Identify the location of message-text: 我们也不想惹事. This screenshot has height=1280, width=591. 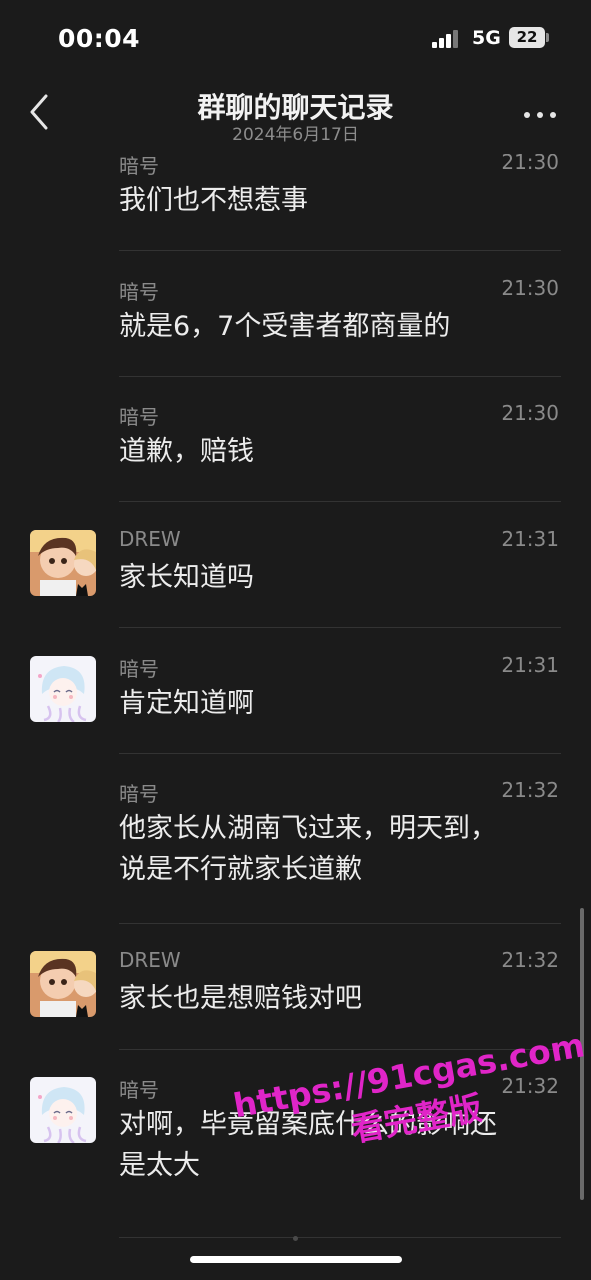
(213, 200).